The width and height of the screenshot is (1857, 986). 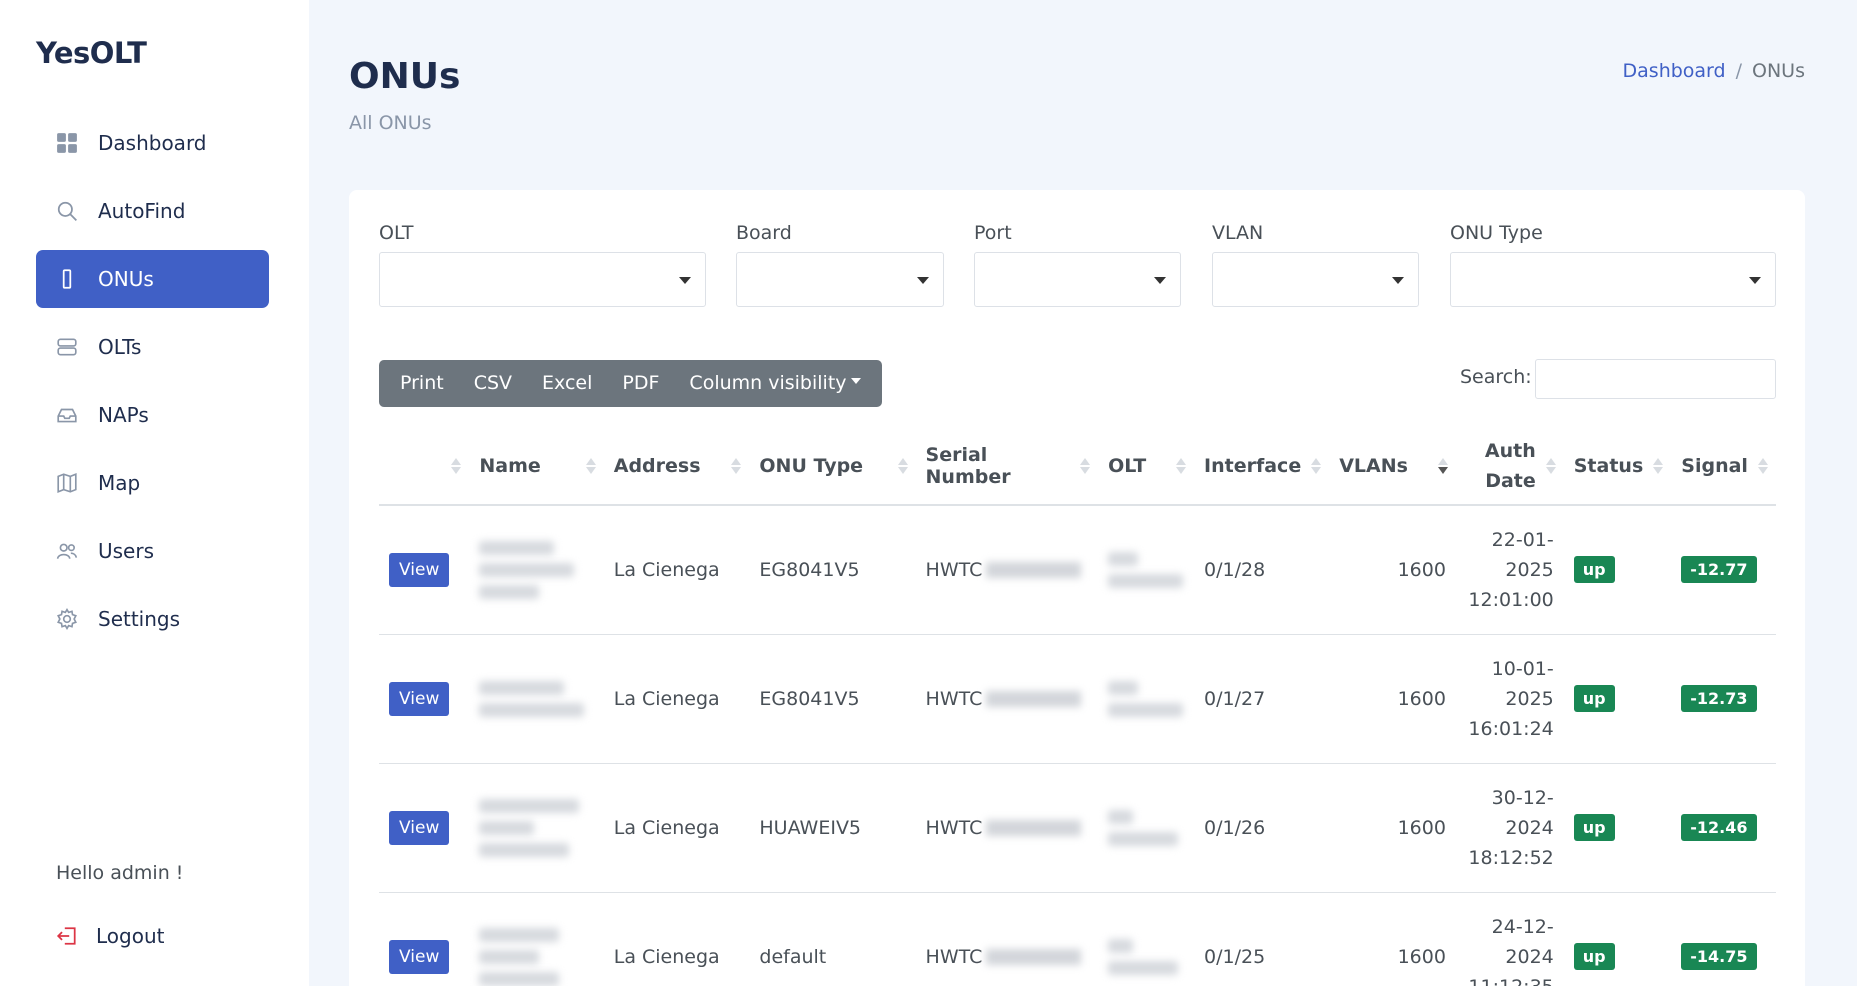 What do you see at coordinates (1315, 279) in the screenshot?
I see `vlan-select` at bounding box center [1315, 279].